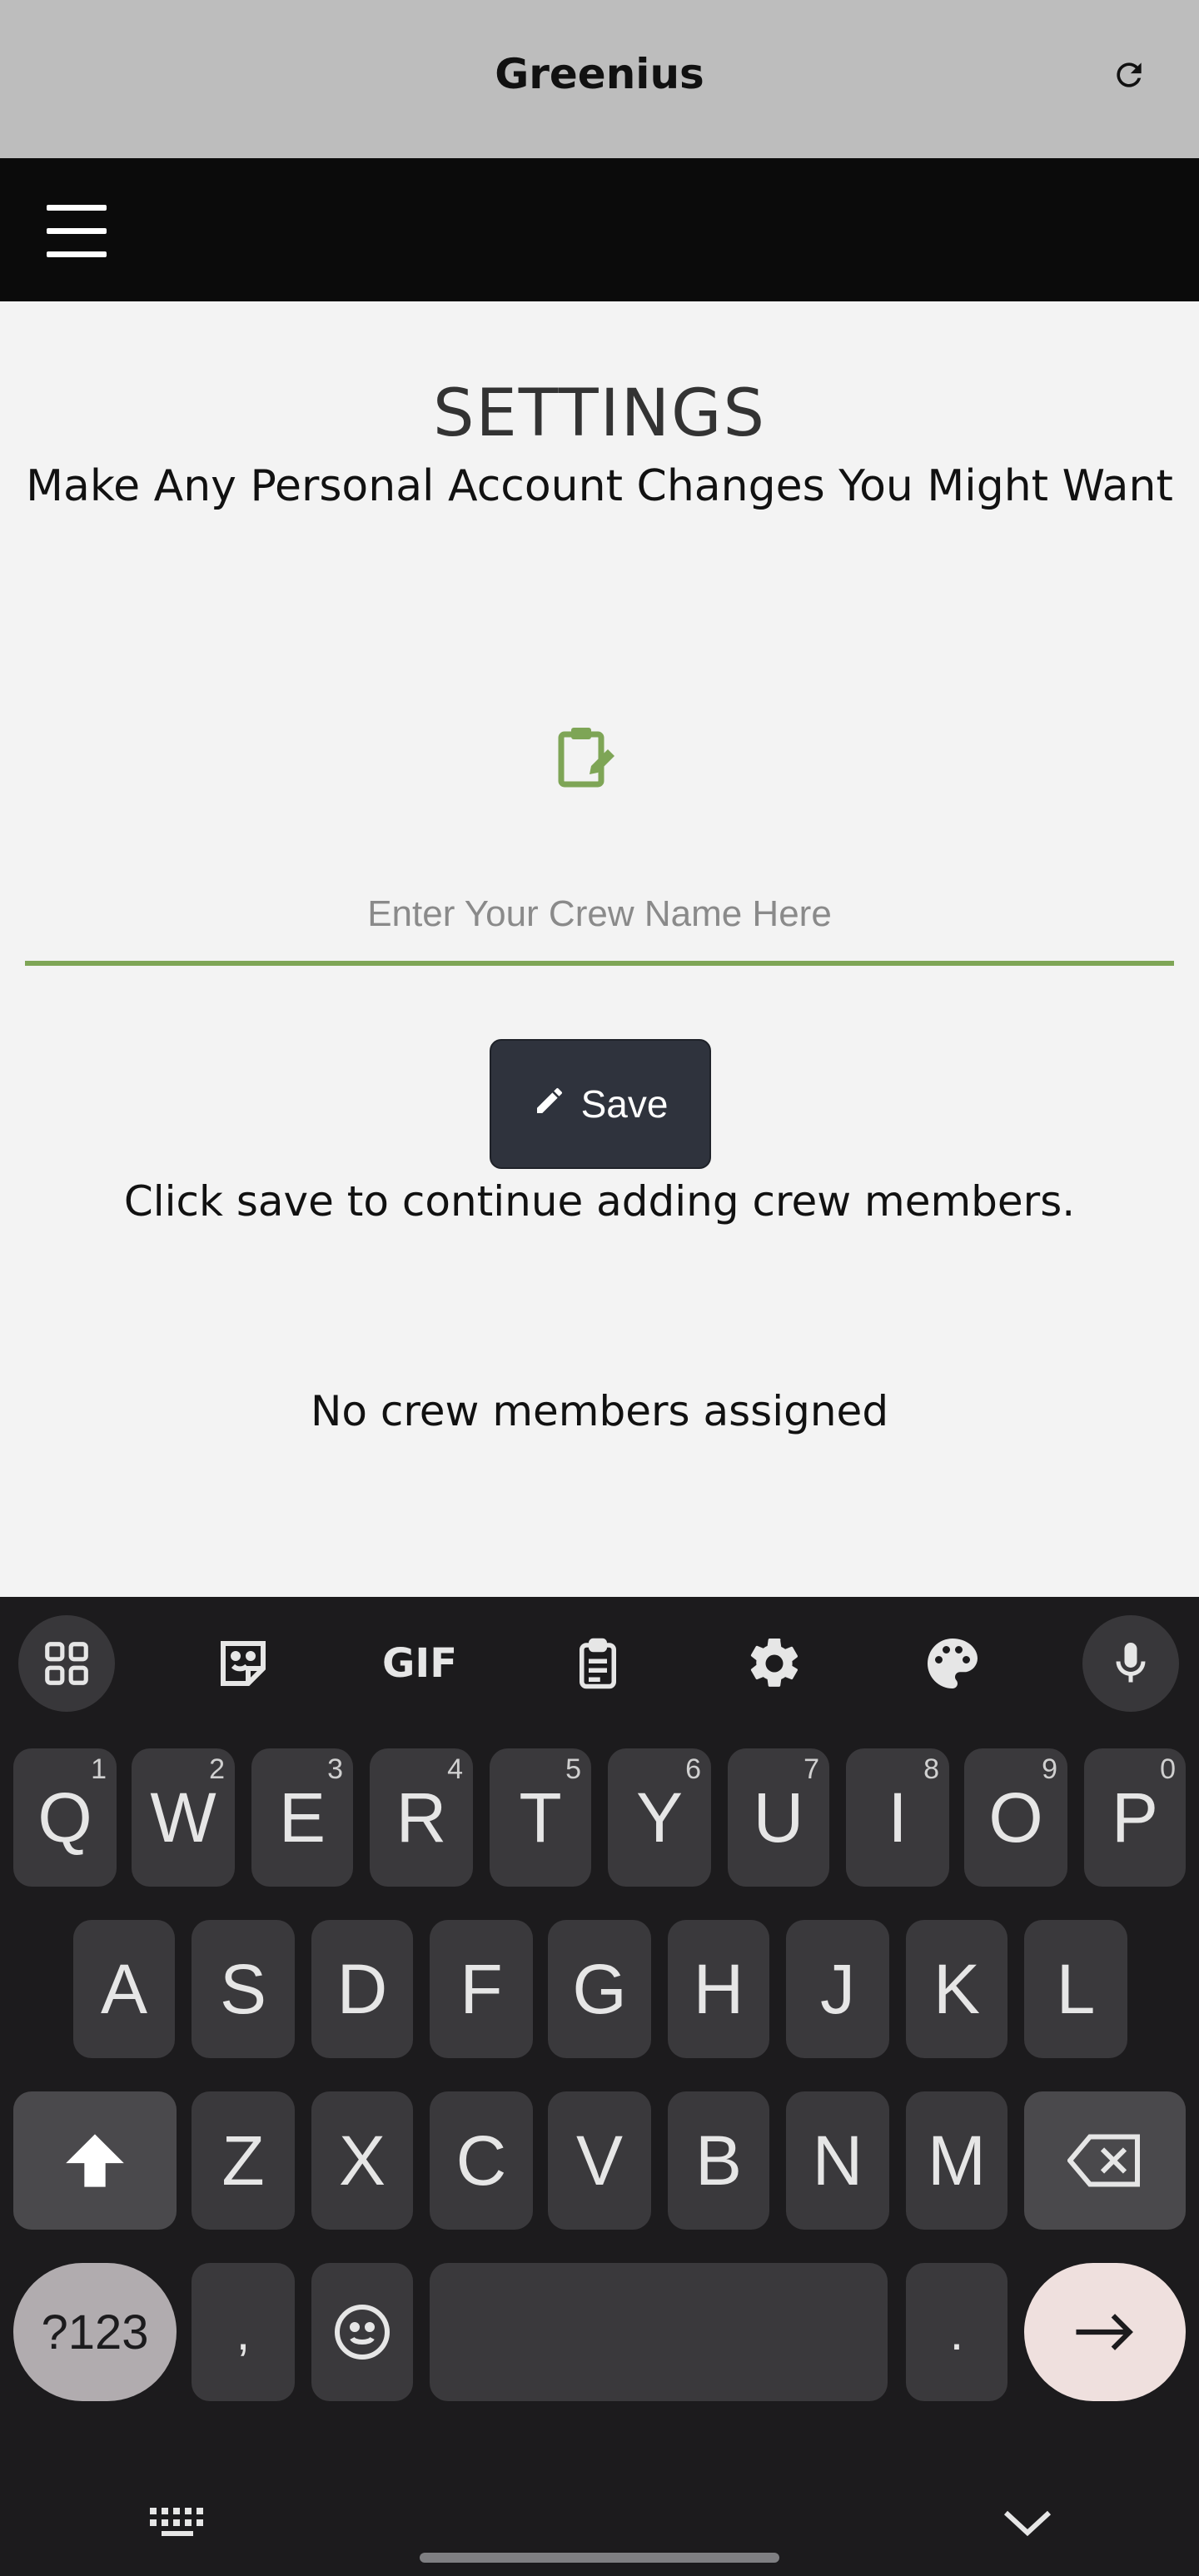  I want to click on key-f: F, so click(481, 1989).